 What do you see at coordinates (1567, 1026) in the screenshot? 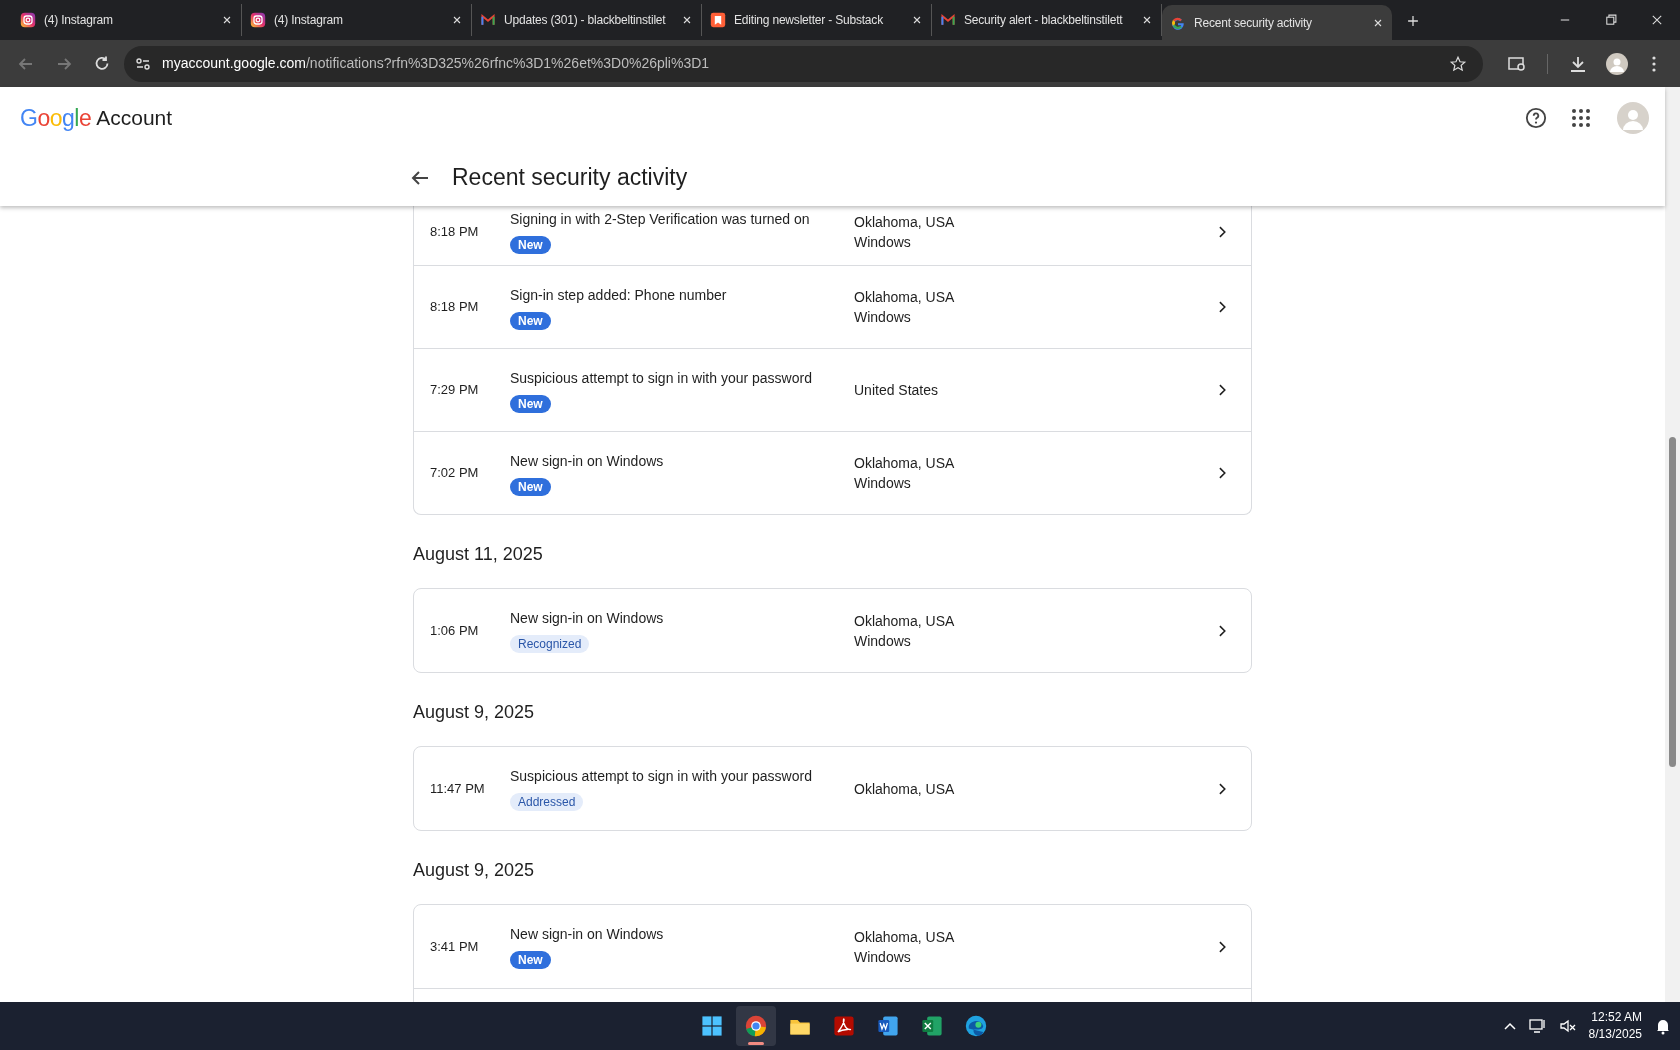
I see `muted-speaker-icon` at bounding box center [1567, 1026].